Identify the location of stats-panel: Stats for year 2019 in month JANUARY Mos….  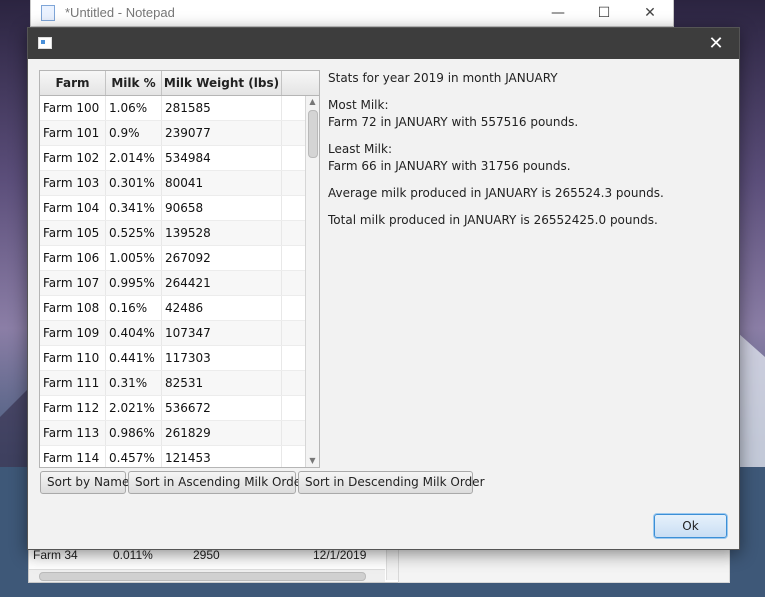
(528, 154).